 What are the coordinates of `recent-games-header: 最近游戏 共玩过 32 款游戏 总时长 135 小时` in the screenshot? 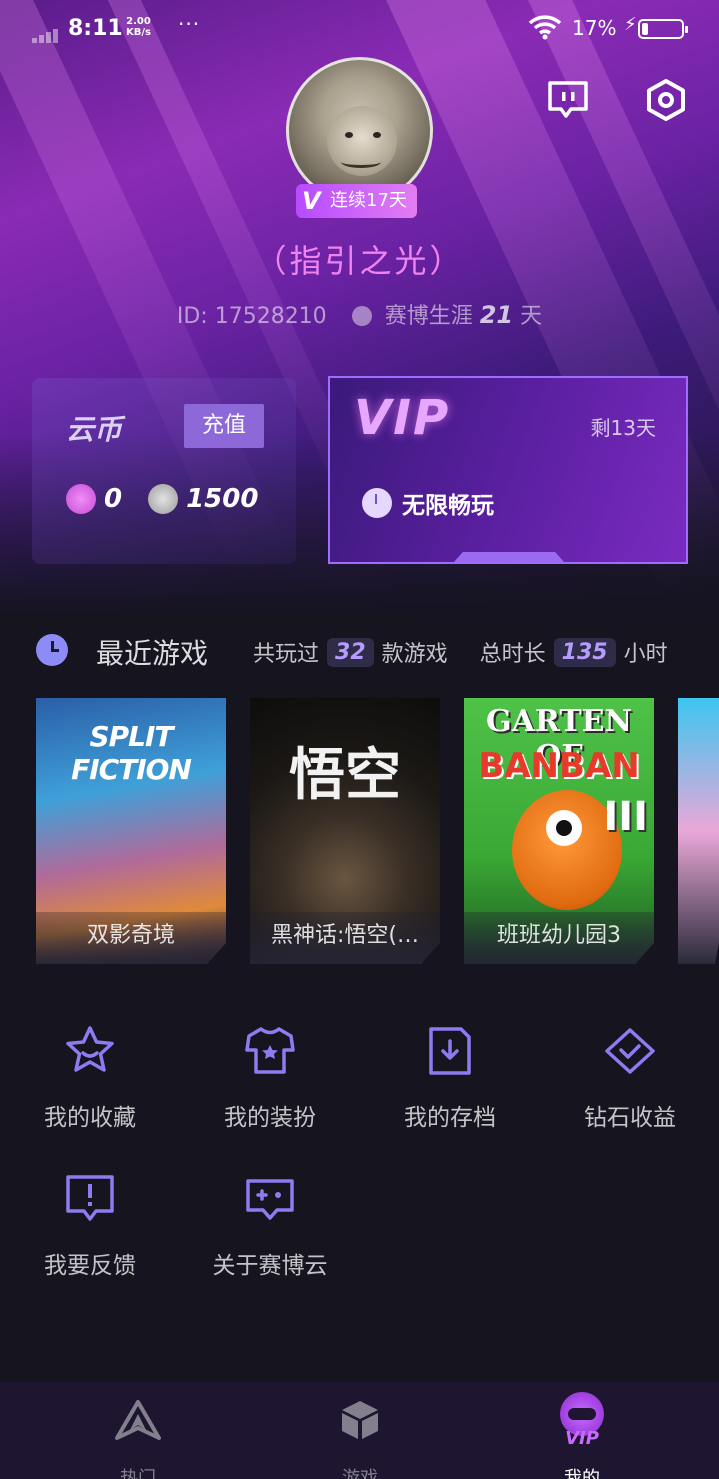 It's located at (359, 652).